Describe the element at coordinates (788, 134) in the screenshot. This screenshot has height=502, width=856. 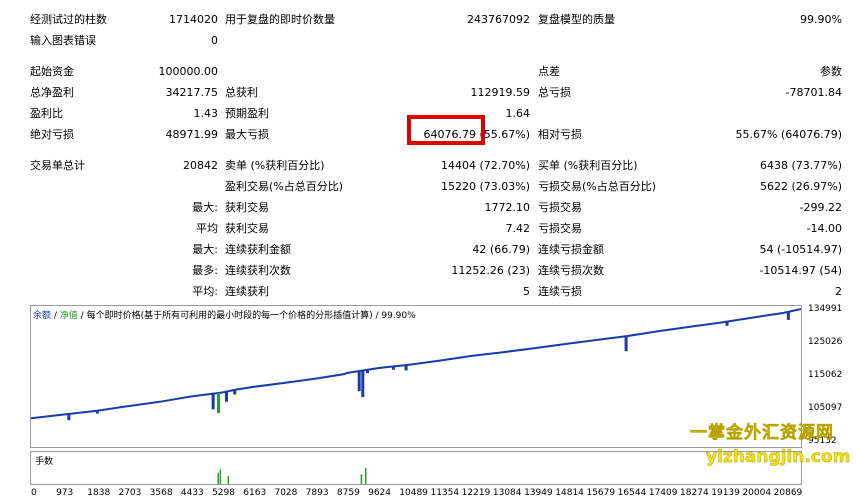
I see `rel-drawdown-value: 55.67% (64076.79)` at that location.